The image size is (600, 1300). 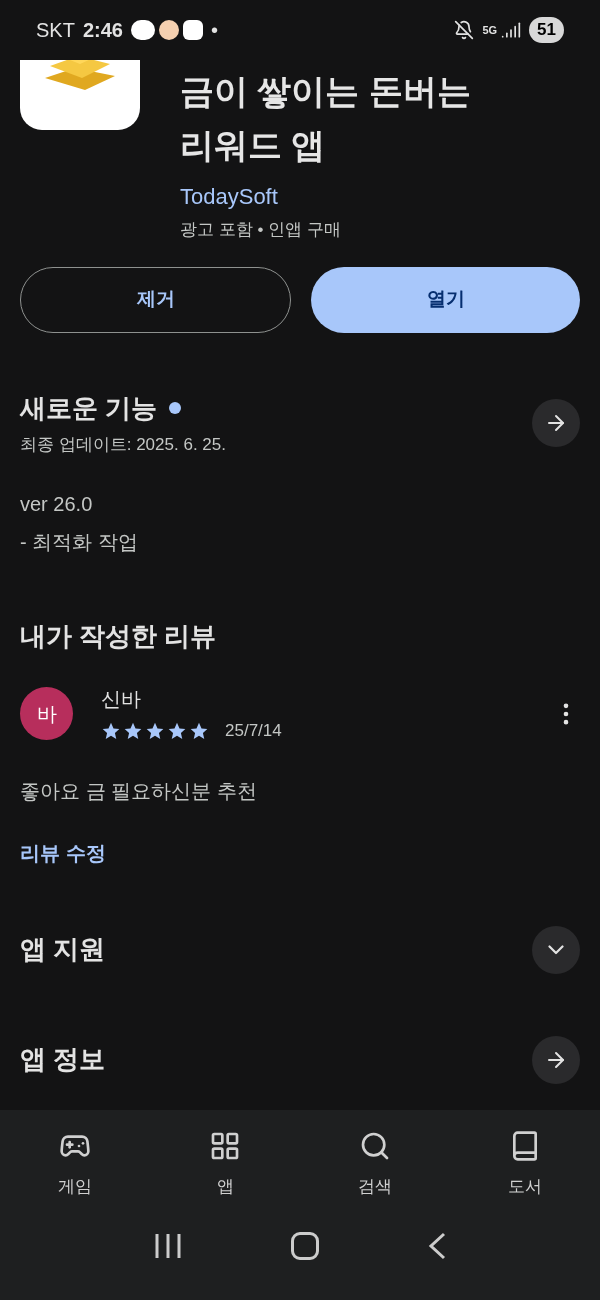 I want to click on carrier: SKT, so click(x=55, y=30).